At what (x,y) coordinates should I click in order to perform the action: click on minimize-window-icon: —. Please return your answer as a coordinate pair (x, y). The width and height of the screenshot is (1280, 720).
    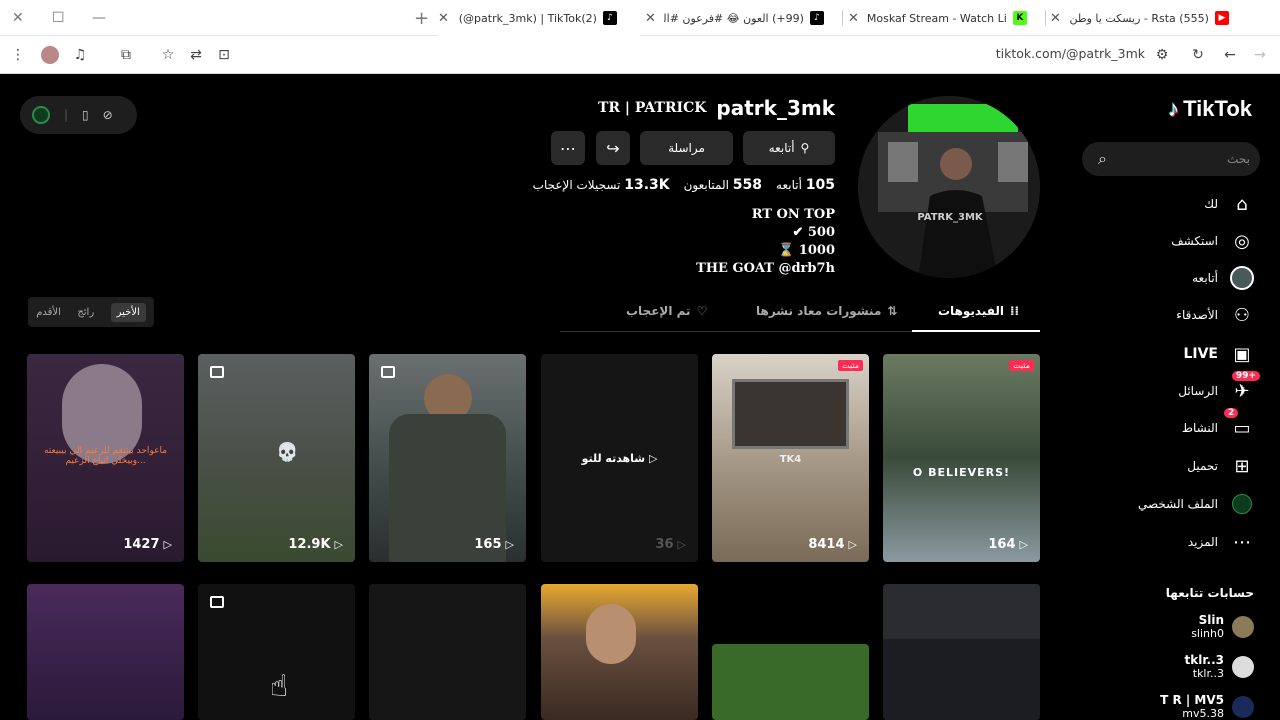
    Looking at the image, I should click on (99, 18).